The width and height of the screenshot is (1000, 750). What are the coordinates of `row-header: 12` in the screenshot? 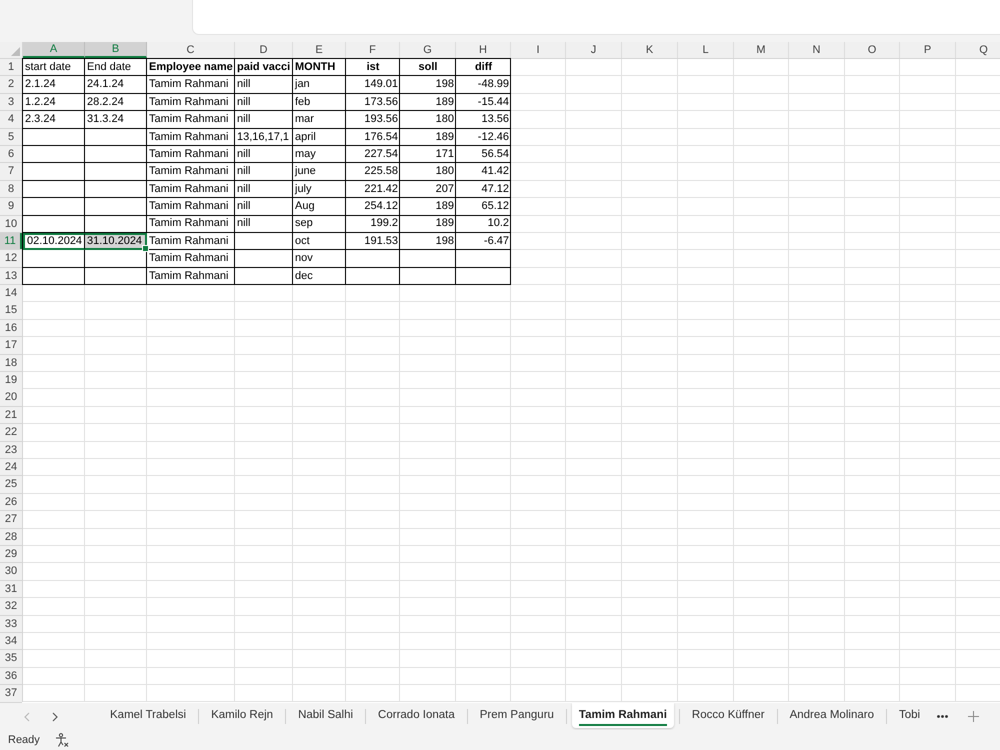 It's located at (11, 258).